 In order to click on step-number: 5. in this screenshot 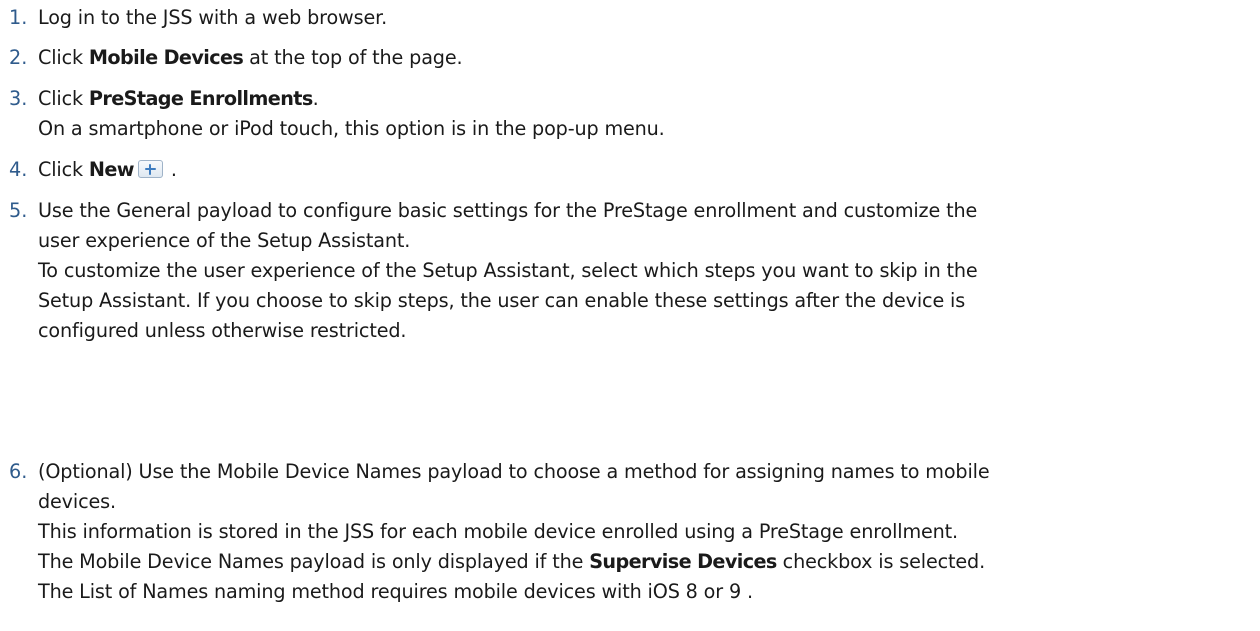, I will do `click(18, 210)`.